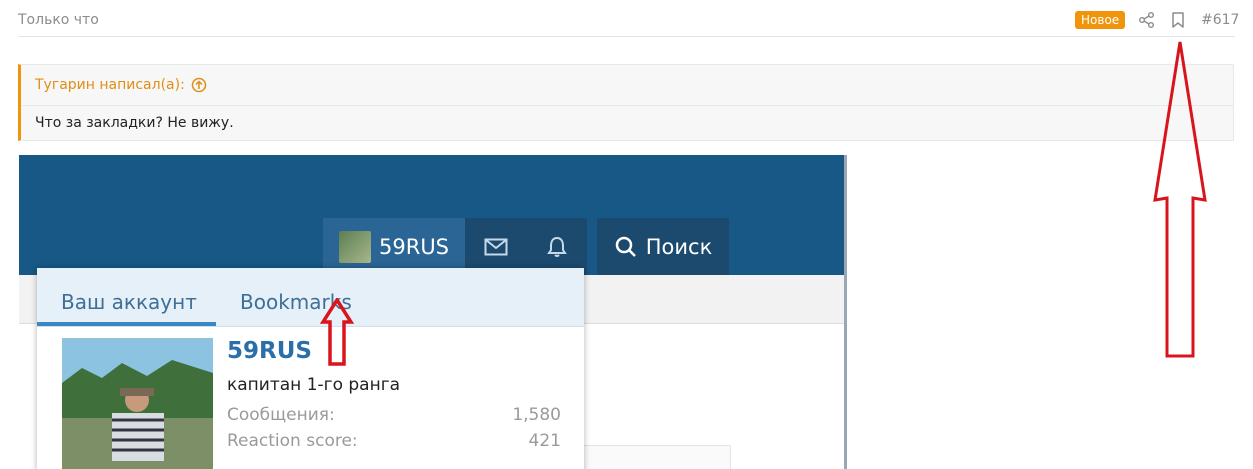  What do you see at coordinates (1178, 20) in the screenshot?
I see `bookmark-icon` at bounding box center [1178, 20].